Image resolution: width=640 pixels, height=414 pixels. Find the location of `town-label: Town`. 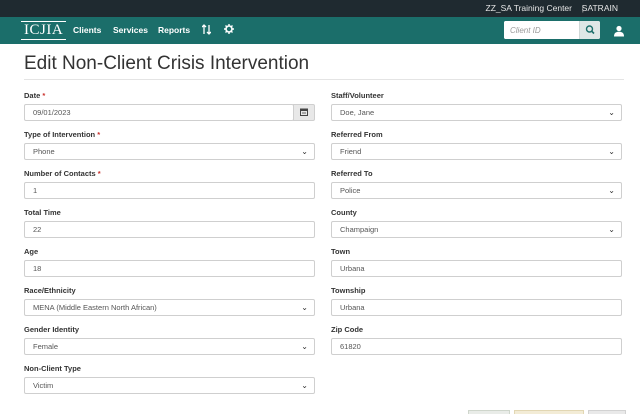

town-label: Town is located at coordinates (341, 251).